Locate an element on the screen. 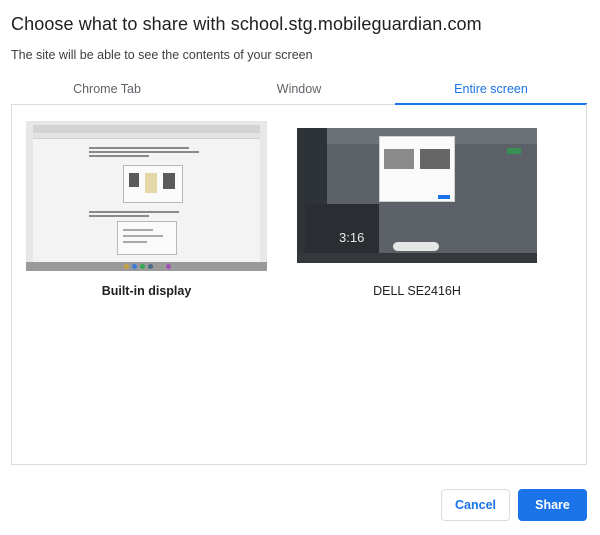  built-in-display-thumbnail is located at coordinates (146, 196).